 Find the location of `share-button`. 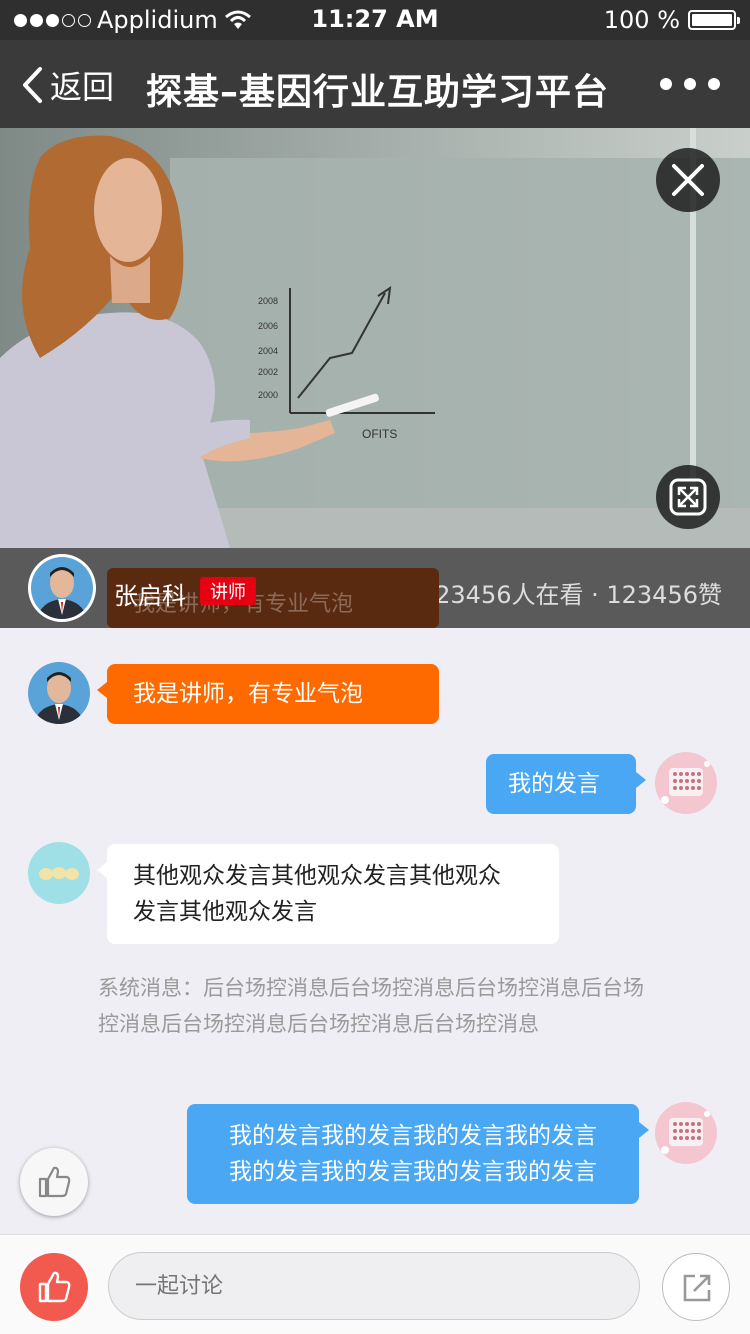

share-button is located at coordinates (696, 1287).